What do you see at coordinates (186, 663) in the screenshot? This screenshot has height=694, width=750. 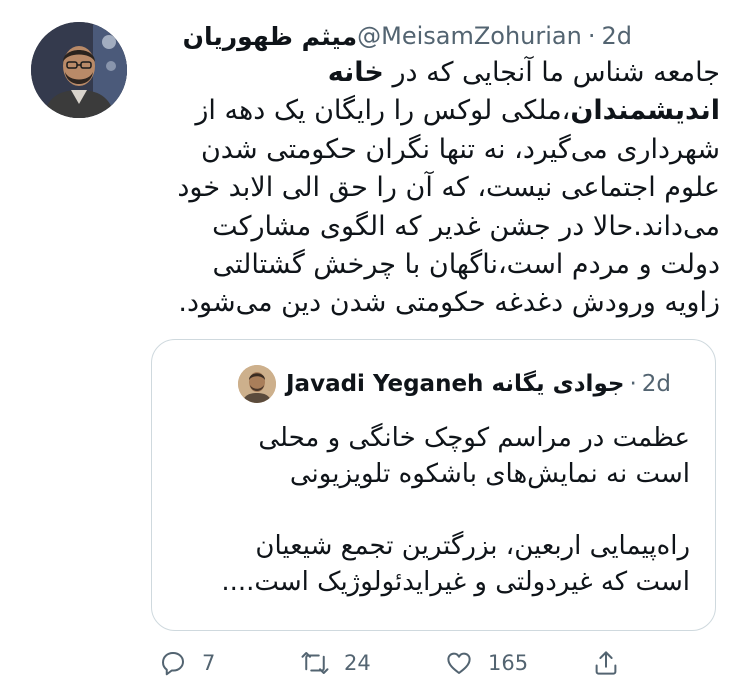 I see `reply-button: 7` at bounding box center [186, 663].